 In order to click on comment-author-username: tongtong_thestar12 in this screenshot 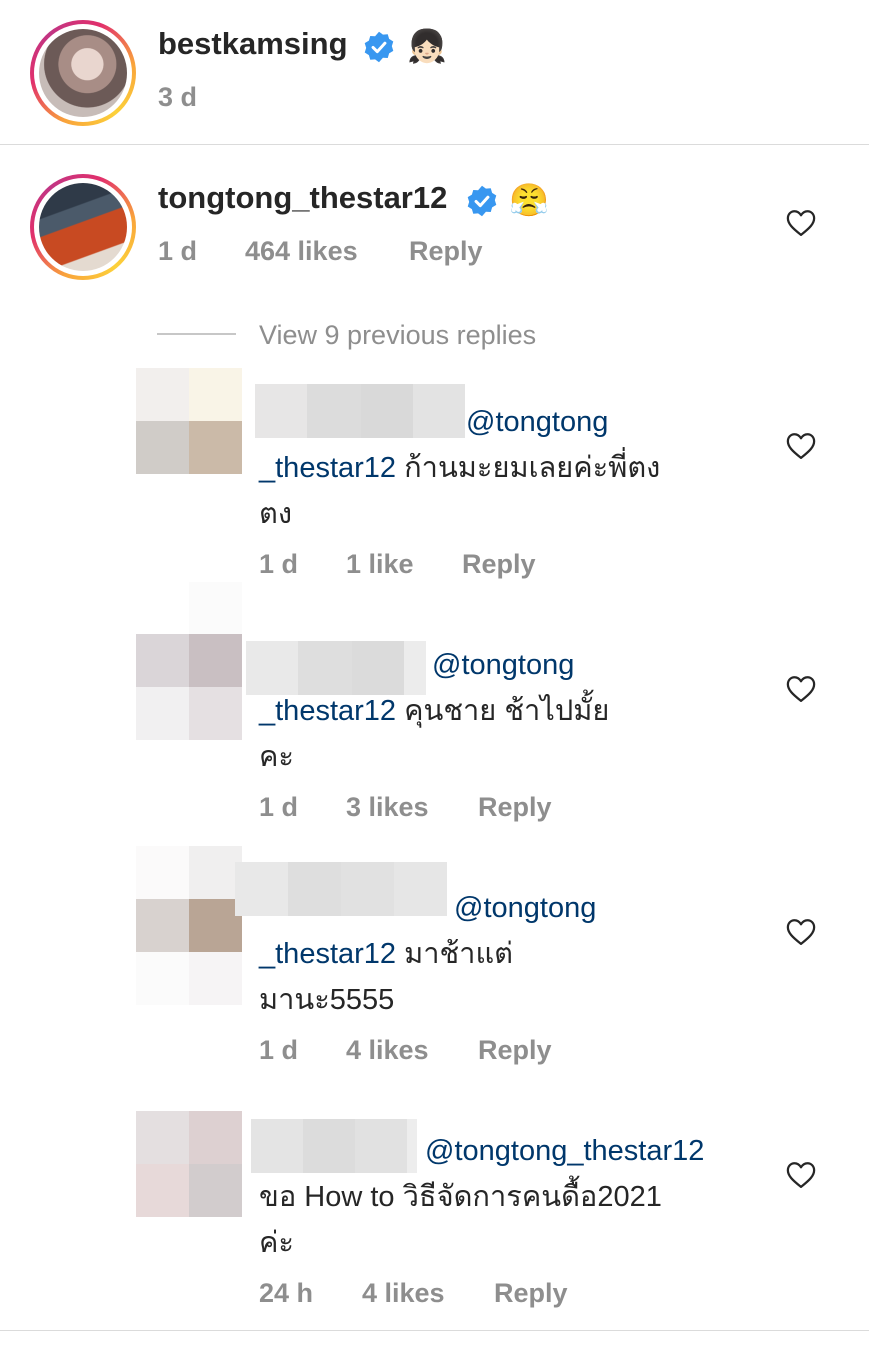, I will do `click(302, 198)`.